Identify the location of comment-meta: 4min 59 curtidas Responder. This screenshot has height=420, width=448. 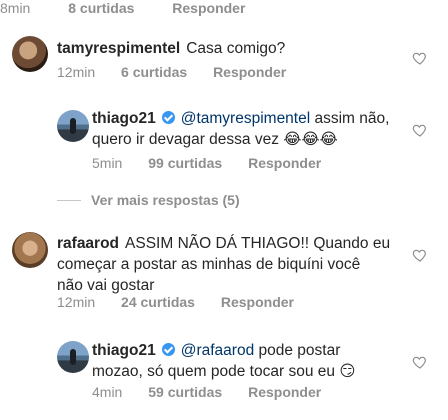
(206, 392).